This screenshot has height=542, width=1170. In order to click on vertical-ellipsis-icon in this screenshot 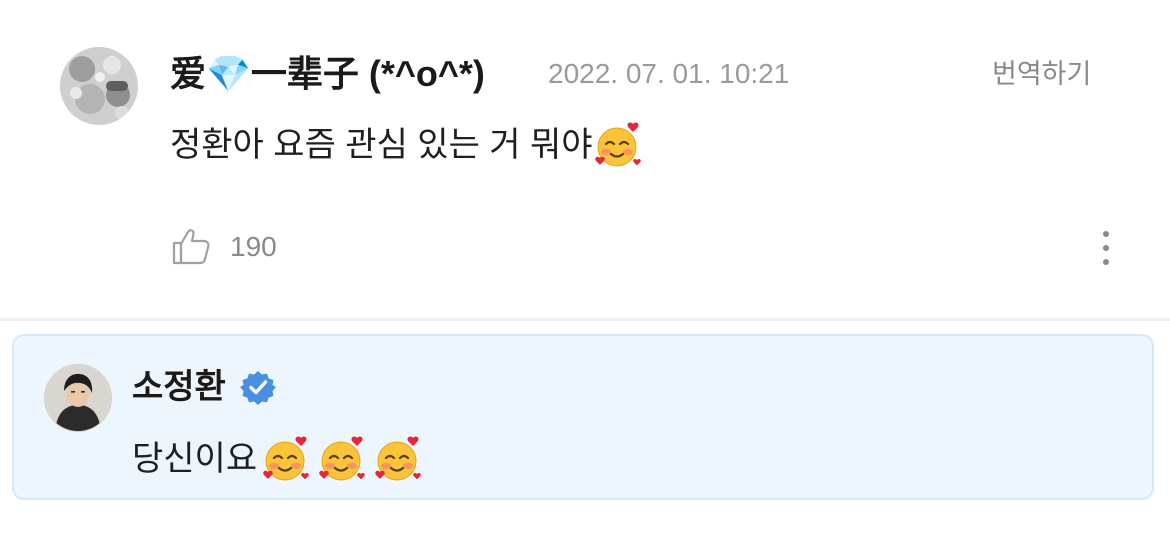, I will do `click(1106, 248)`.